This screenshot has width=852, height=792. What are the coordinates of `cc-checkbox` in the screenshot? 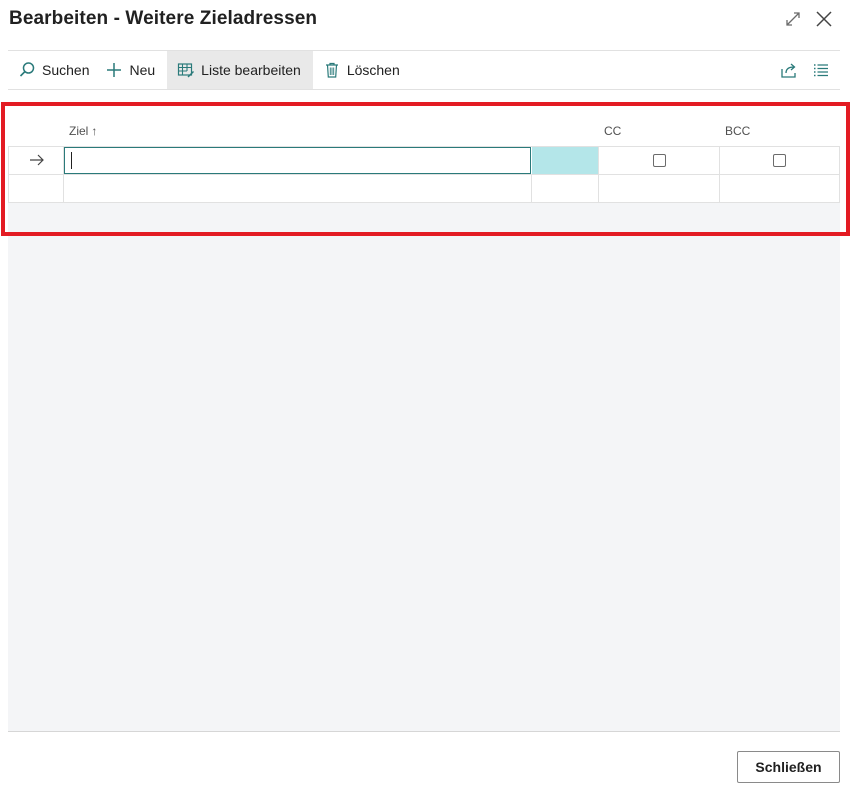 It's located at (659, 160).